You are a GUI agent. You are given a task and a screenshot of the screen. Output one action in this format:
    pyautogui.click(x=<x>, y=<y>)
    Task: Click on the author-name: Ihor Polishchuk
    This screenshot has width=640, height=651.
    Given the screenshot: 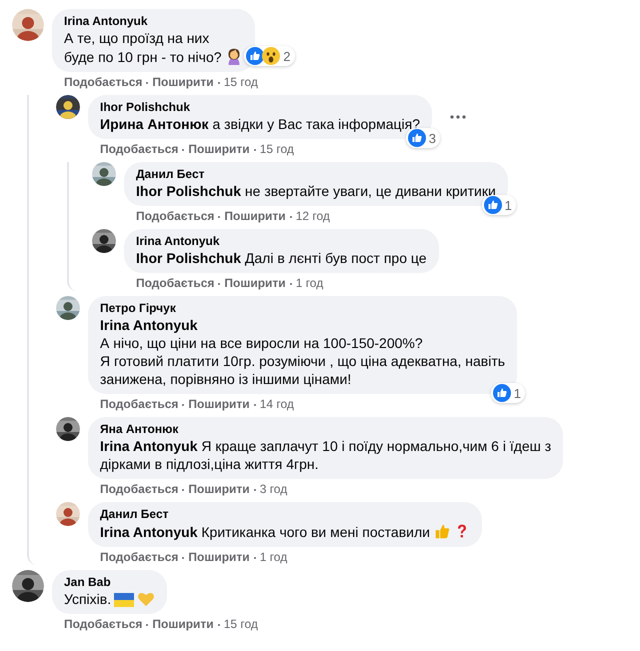 What is the action you would take?
    pyautogui.click(x=260, y=107)
    